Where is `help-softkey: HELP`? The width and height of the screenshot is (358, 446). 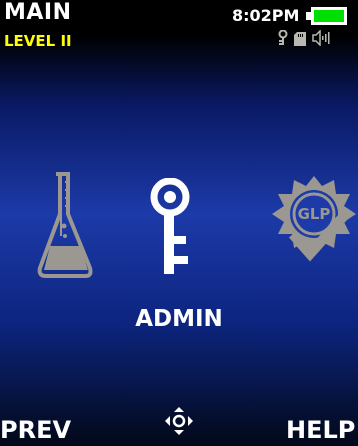
help-softkey: HELP is located at coordinates (320, 430).